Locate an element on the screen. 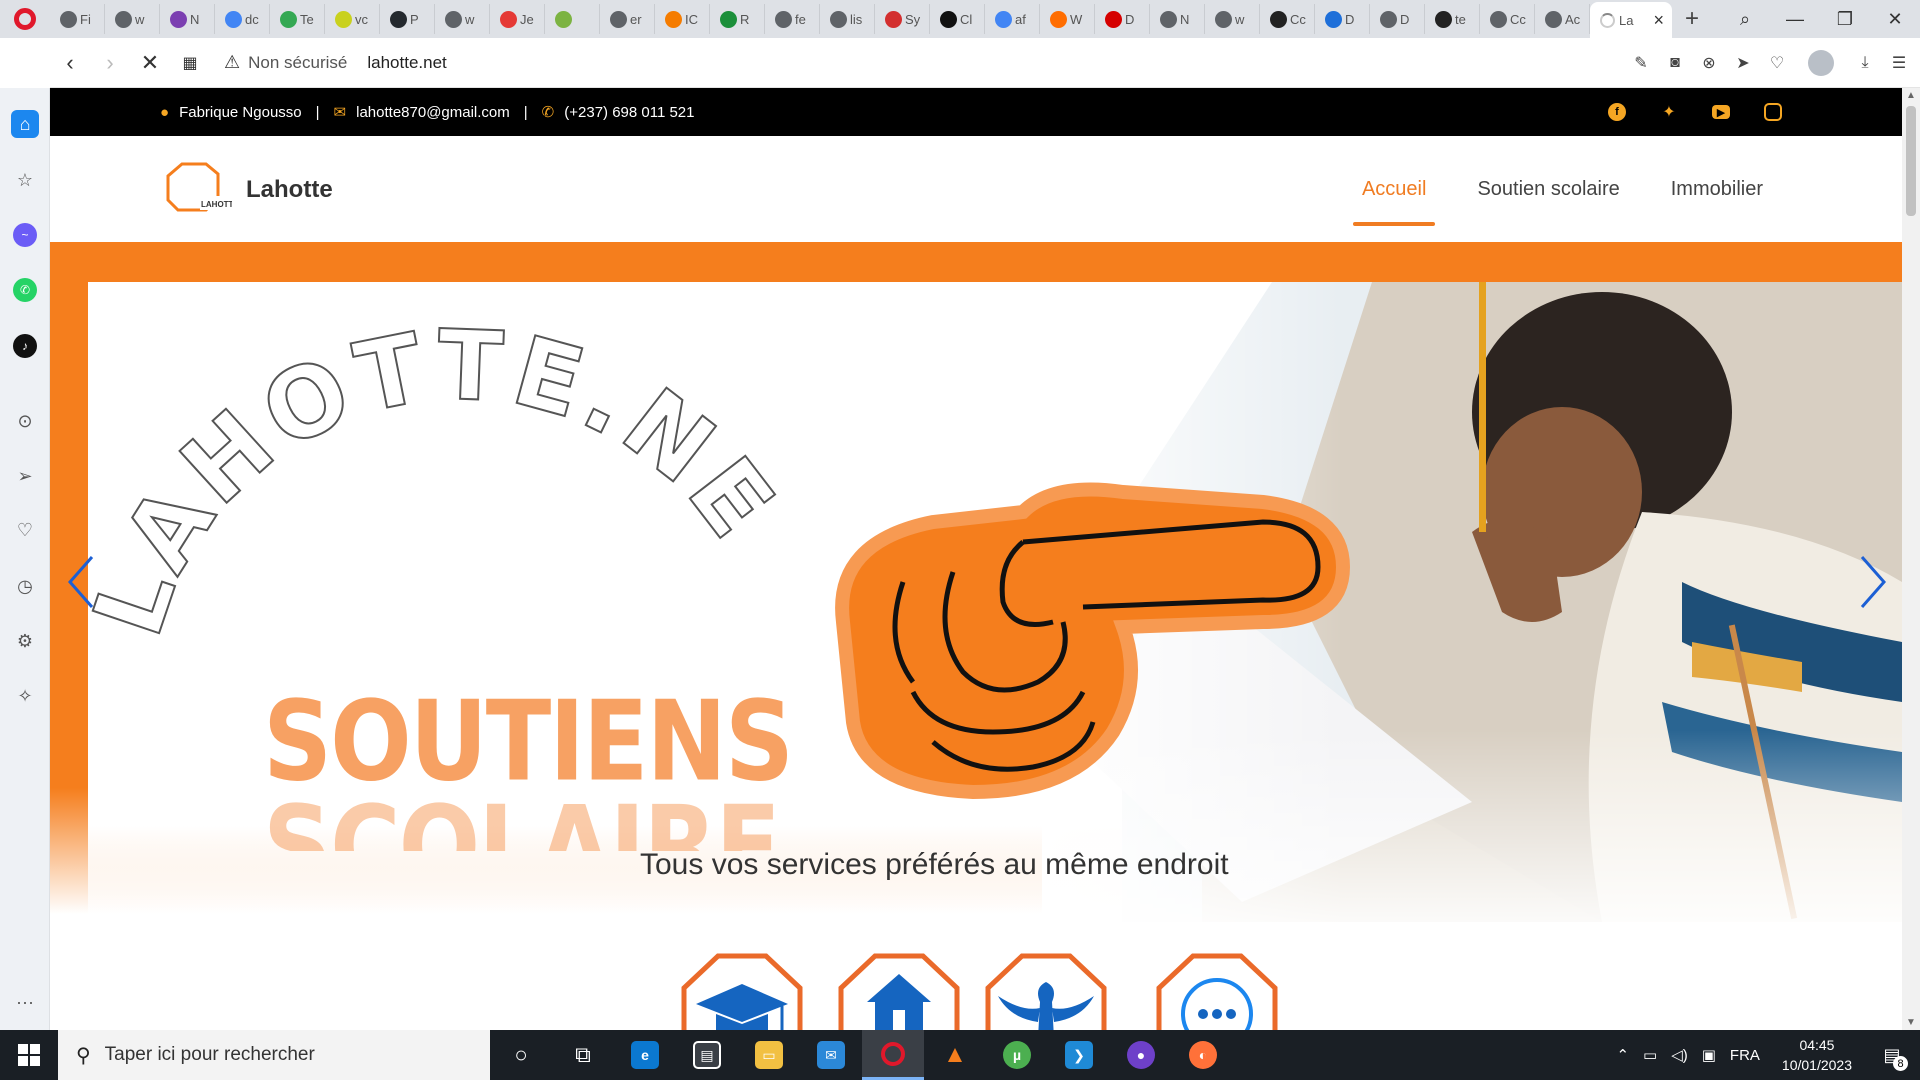 This screenshot has height=1080, width=1920. browser-tab: Ac is located at coordinates (1562, 19).